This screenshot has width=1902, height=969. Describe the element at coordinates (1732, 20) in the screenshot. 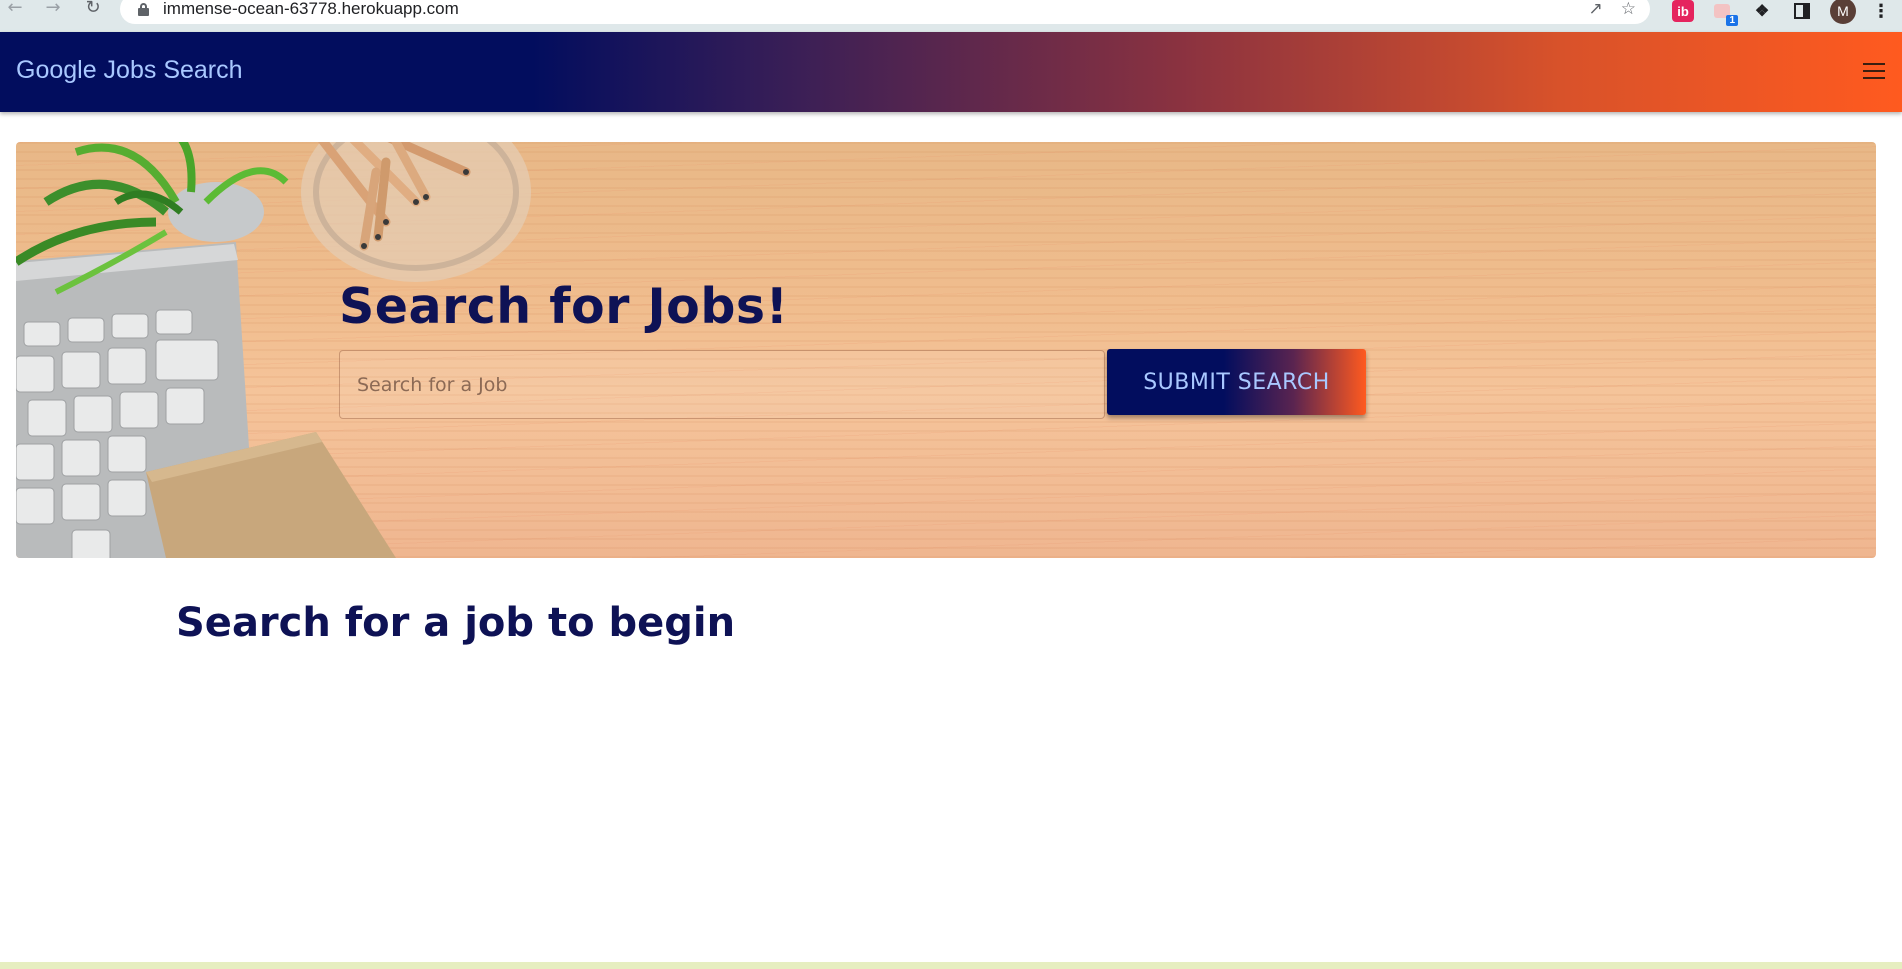

I see `extension-badge-count: 1` at that location.